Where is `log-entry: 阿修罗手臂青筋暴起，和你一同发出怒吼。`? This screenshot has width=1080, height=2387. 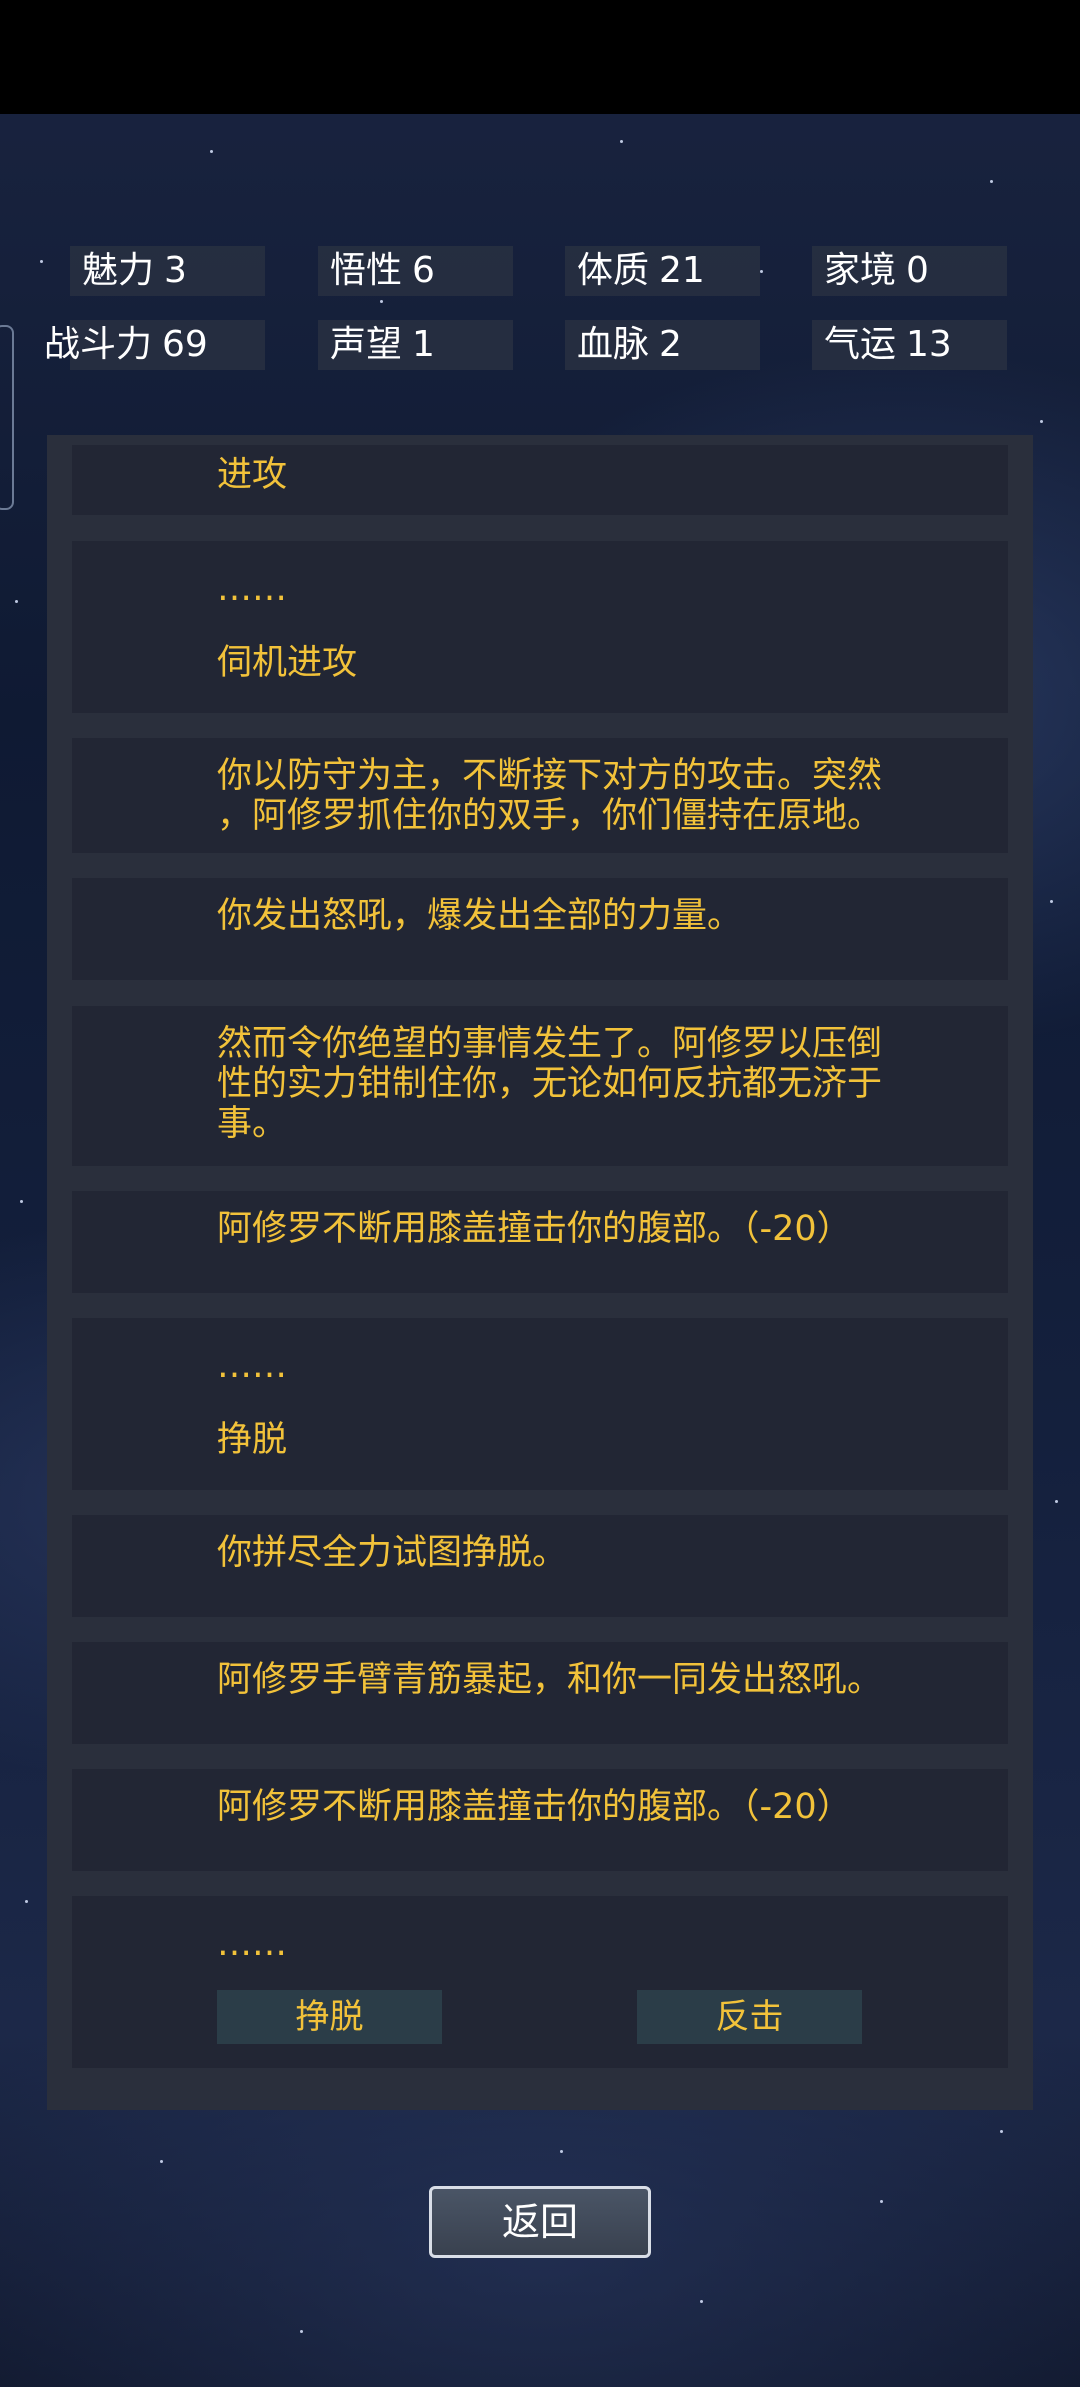 log-entry: 阿修罗手臂青筋暴起，和你一同发出怒吼。 is located at coordinates (540, 1693).